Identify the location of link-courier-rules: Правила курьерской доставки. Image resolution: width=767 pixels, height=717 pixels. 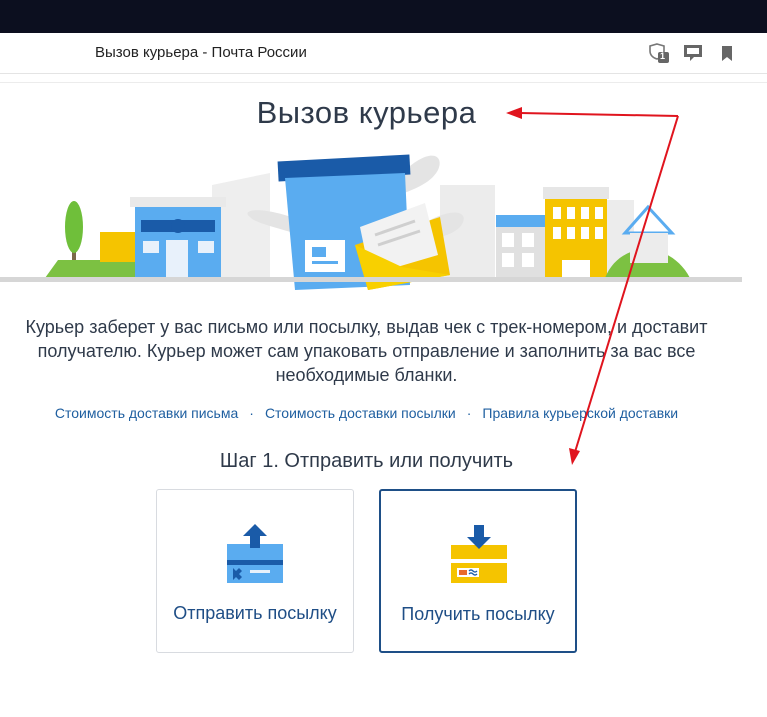
(580, 413).